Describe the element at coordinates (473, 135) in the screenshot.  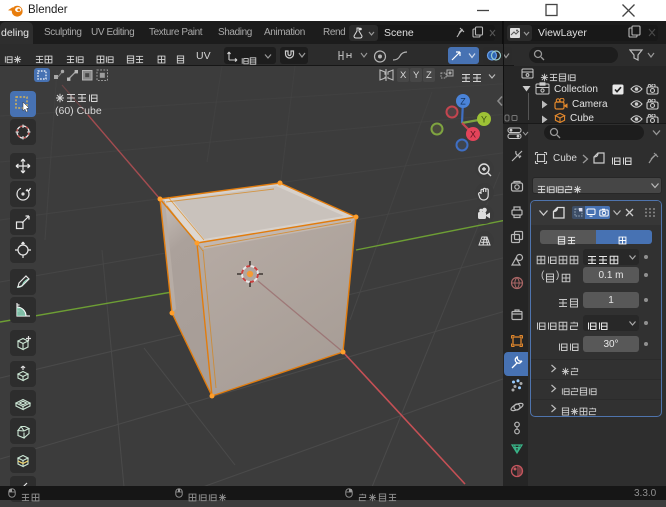
I see `svg-text: X` at that location.